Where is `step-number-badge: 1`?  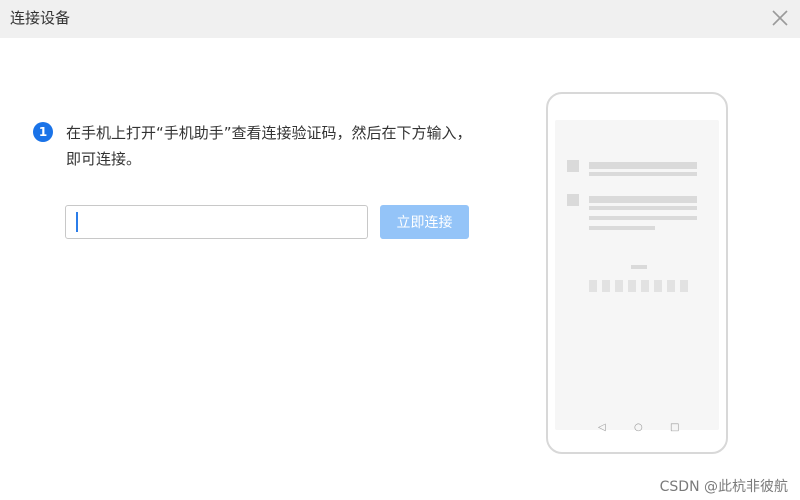
step-number-badge: 1 is located at coordinates (43, 132).